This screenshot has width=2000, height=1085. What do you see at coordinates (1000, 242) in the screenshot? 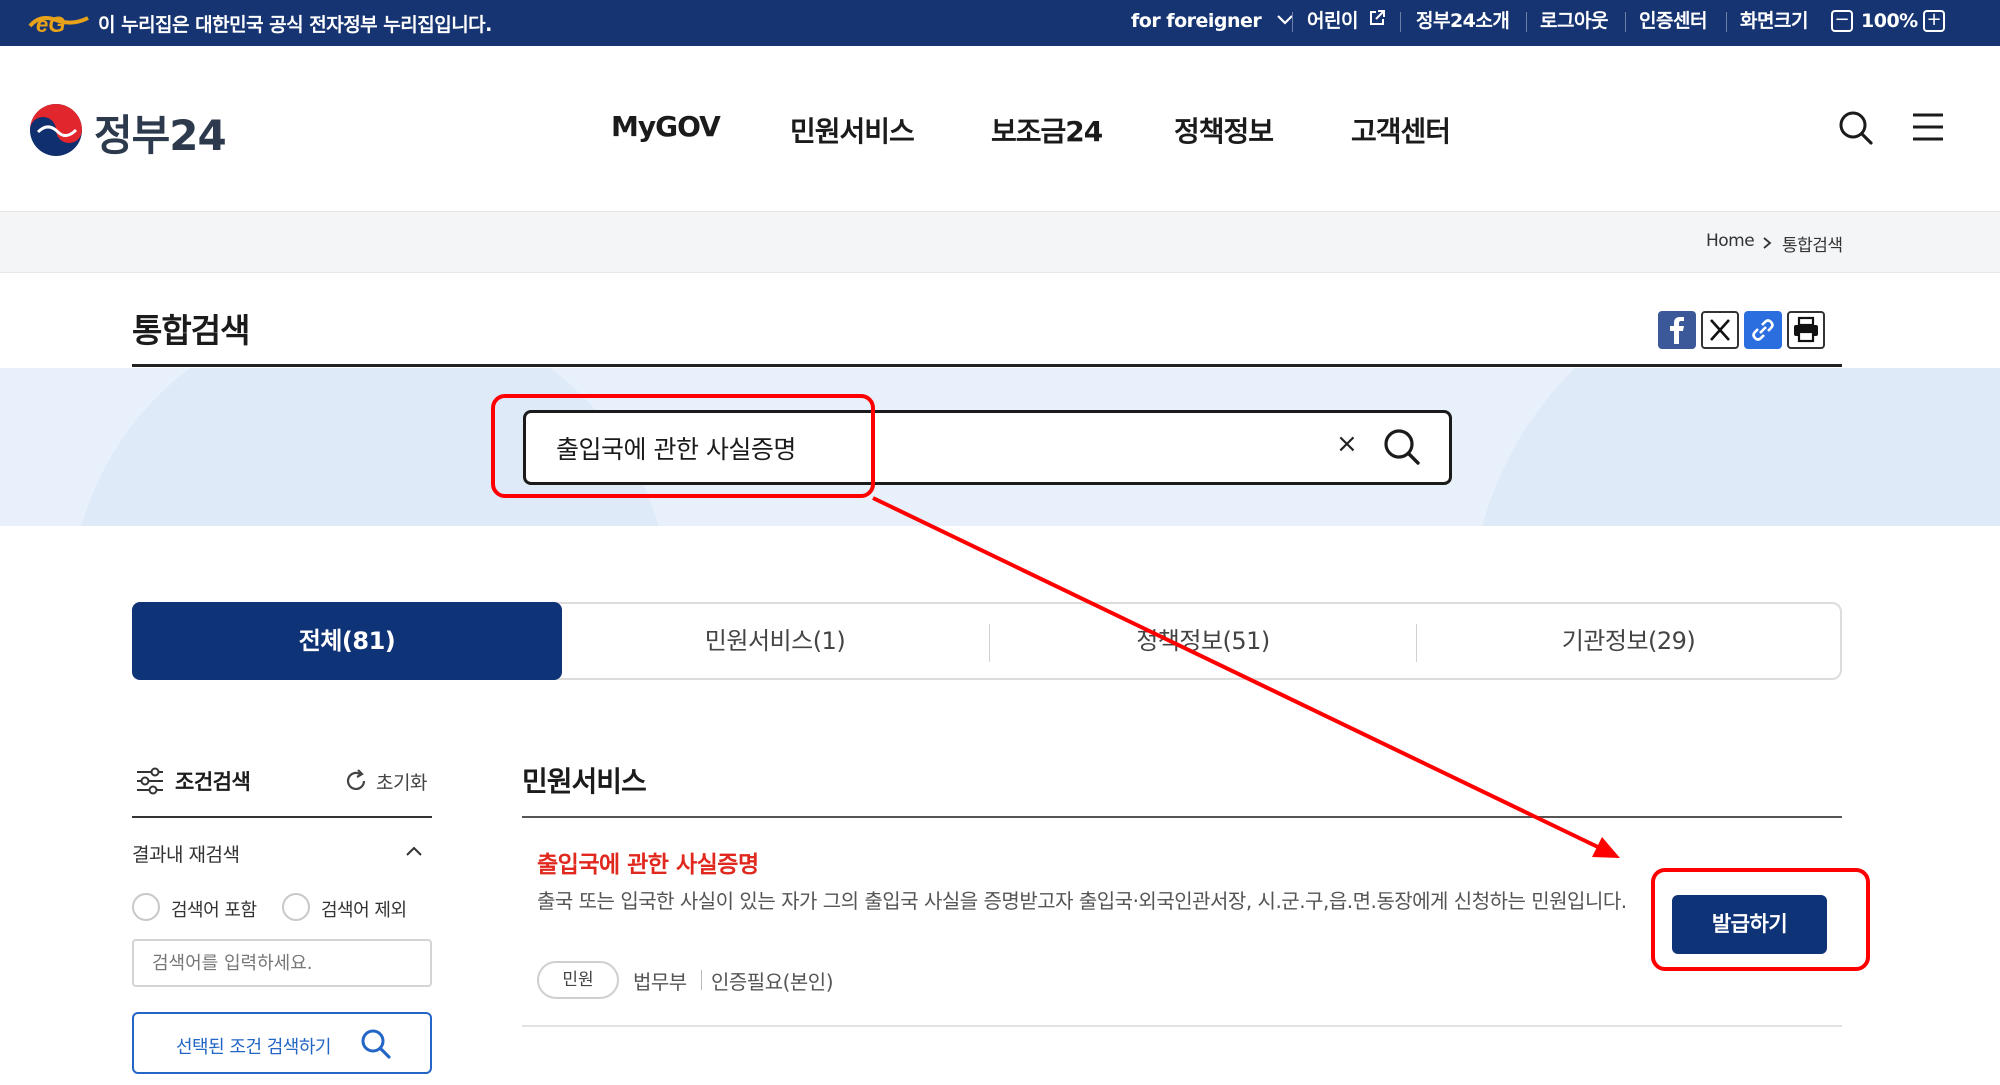
I see `breadcrumb: Home 통합검색` at bounding box center [1000, 242].